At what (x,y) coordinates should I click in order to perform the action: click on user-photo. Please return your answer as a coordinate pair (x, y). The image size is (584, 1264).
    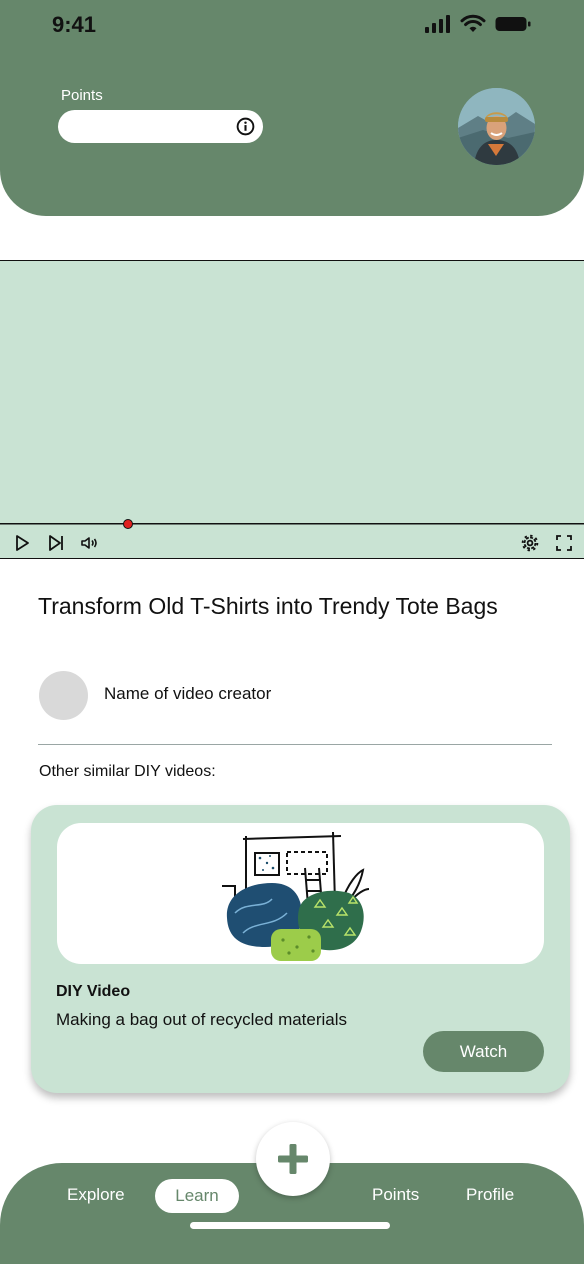
    Looking at the image, I should click on (496, 126).